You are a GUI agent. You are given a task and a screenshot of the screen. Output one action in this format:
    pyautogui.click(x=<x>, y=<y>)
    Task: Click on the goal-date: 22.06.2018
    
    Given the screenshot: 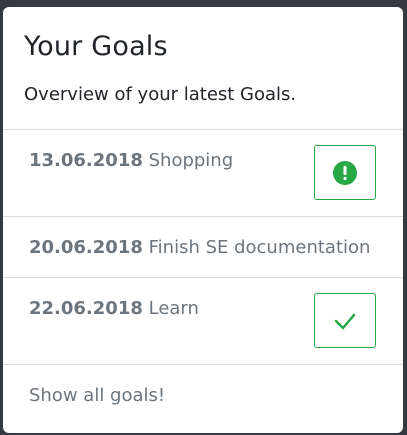 What is the action you would take?
    pyautogui.click(x=86, y=308)
    